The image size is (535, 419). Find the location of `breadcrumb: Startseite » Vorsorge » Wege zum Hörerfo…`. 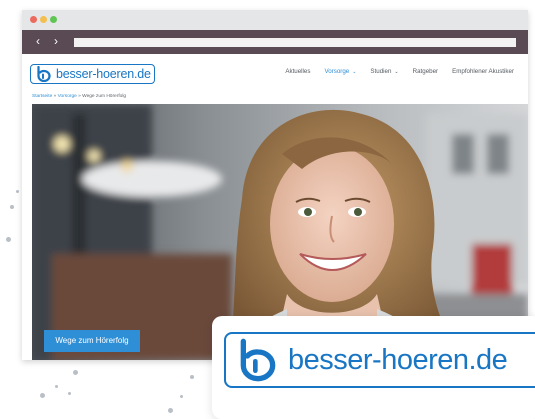

breadcrumb: Startseite » Vorsorge » Wege zum Hörerfo… is located at coordinates (79, 96).